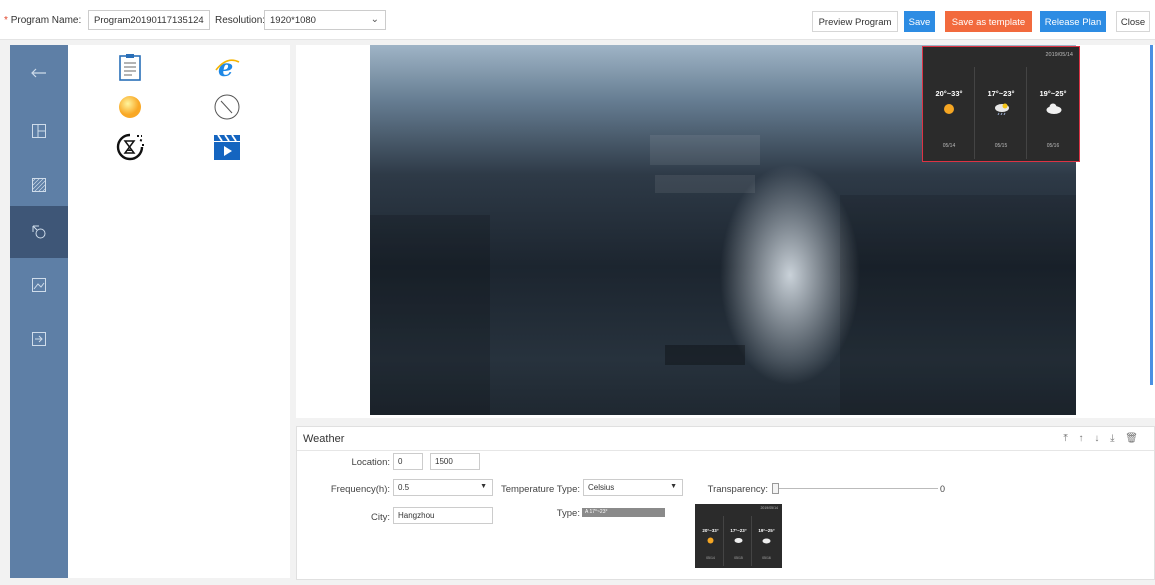  I want to click on mini-day: 05/15, so click(738, 558).